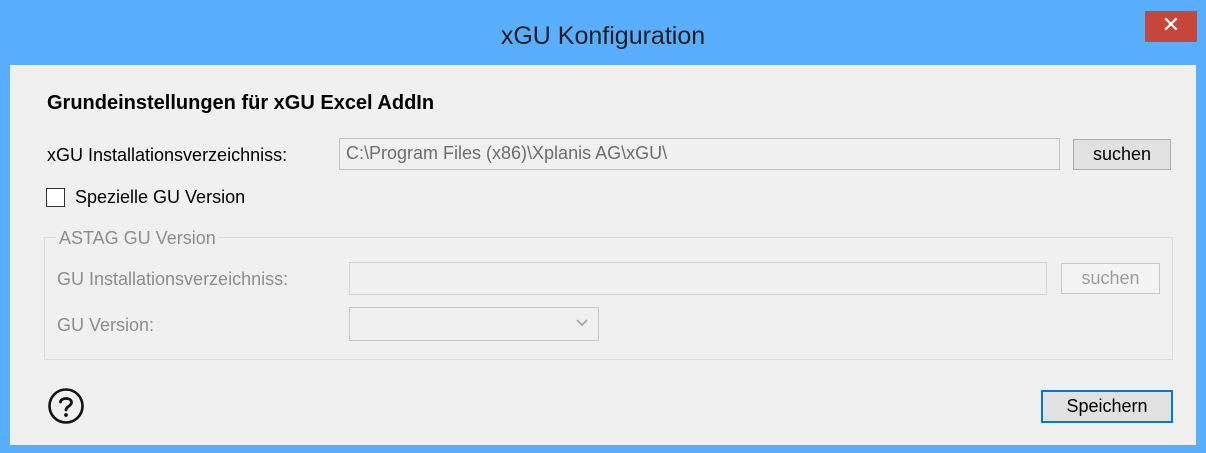  What do you see at coordinates (699, 154) in the screenshot?
I see `xgu-install-dir-field: C:\Program Files (x86)\Xplanis AG\xGU\` at bounding box center [699, 154].